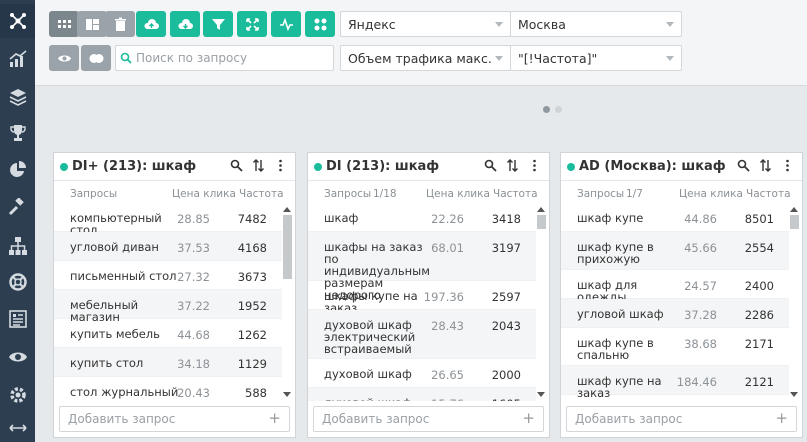 The image size is (807, 442). I want to click on search-engine-select: Яндекс, so click(425, 24).